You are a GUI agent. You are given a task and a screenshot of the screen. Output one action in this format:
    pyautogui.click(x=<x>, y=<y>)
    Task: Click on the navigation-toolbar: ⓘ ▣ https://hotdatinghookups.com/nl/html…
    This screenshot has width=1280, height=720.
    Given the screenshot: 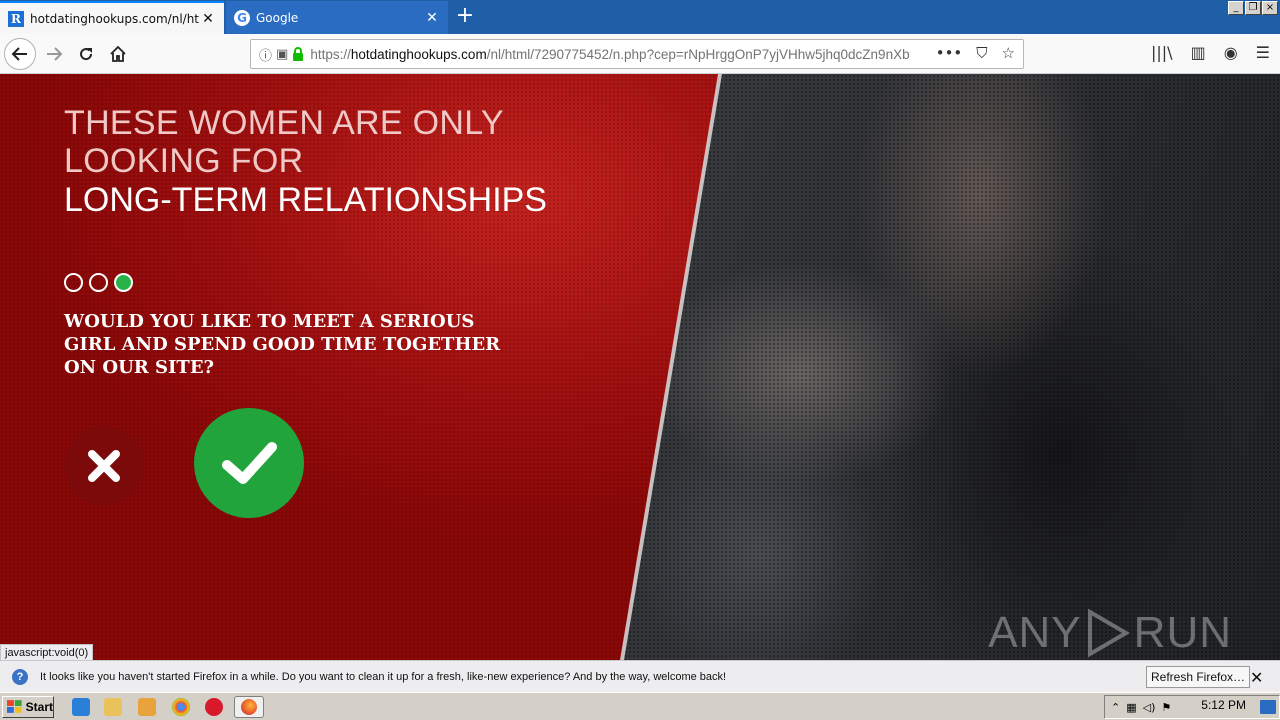 What is the action you would take?
    pyautogui.click(x=640, y=54)
    